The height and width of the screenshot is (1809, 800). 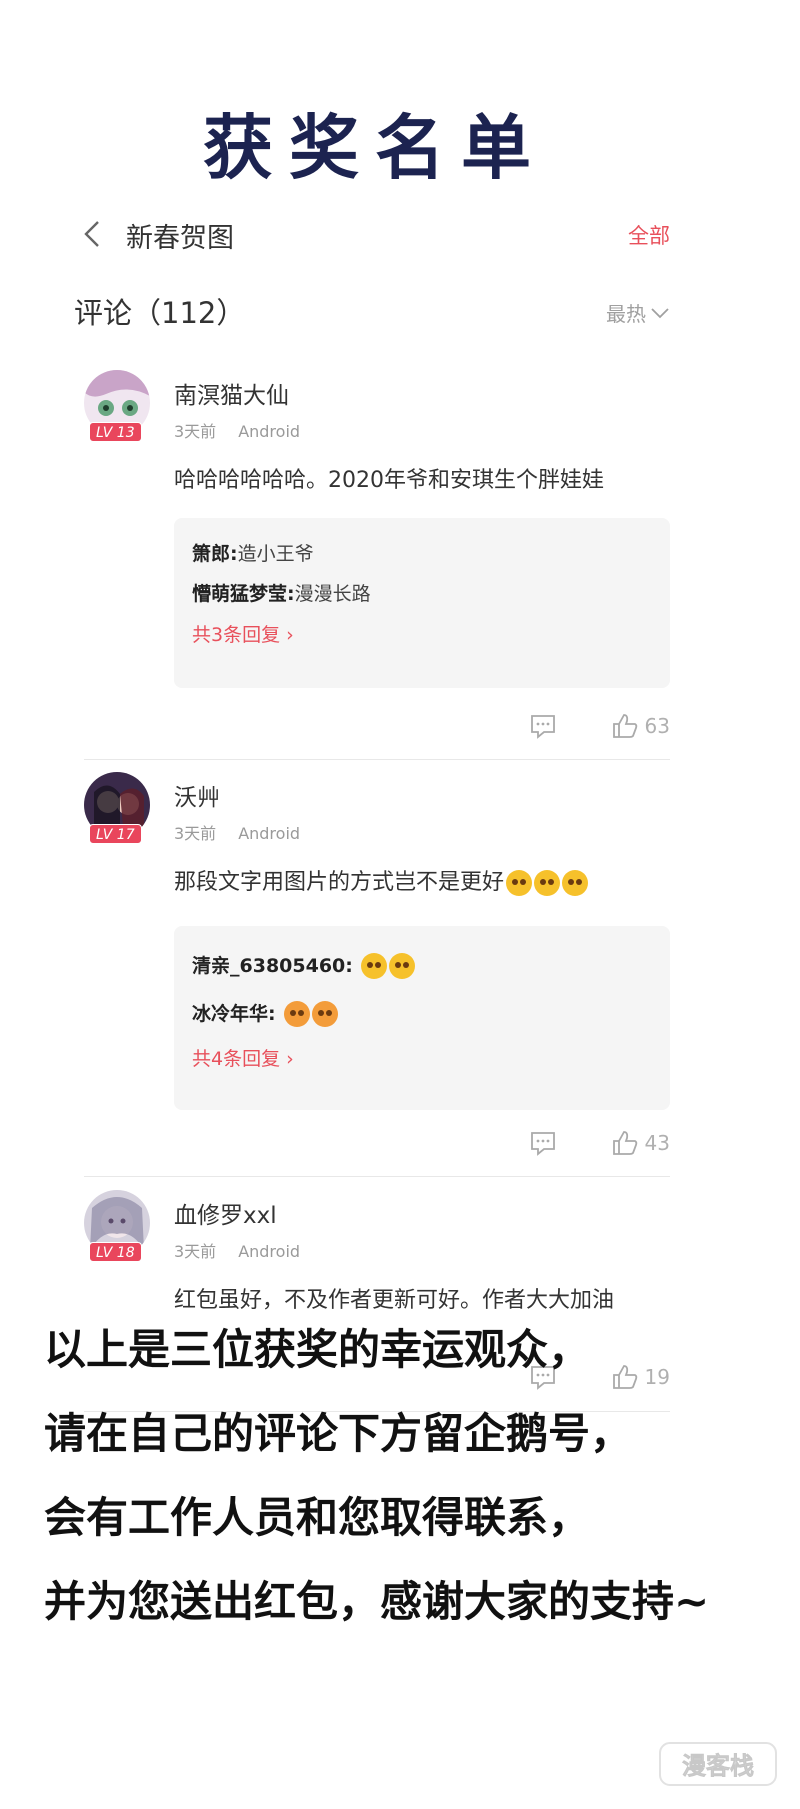 What do you see at coordinates (372, 313) in the screenshot?
I see `comments-header: 评论（112） 最热` at bounding box center [372, 313].